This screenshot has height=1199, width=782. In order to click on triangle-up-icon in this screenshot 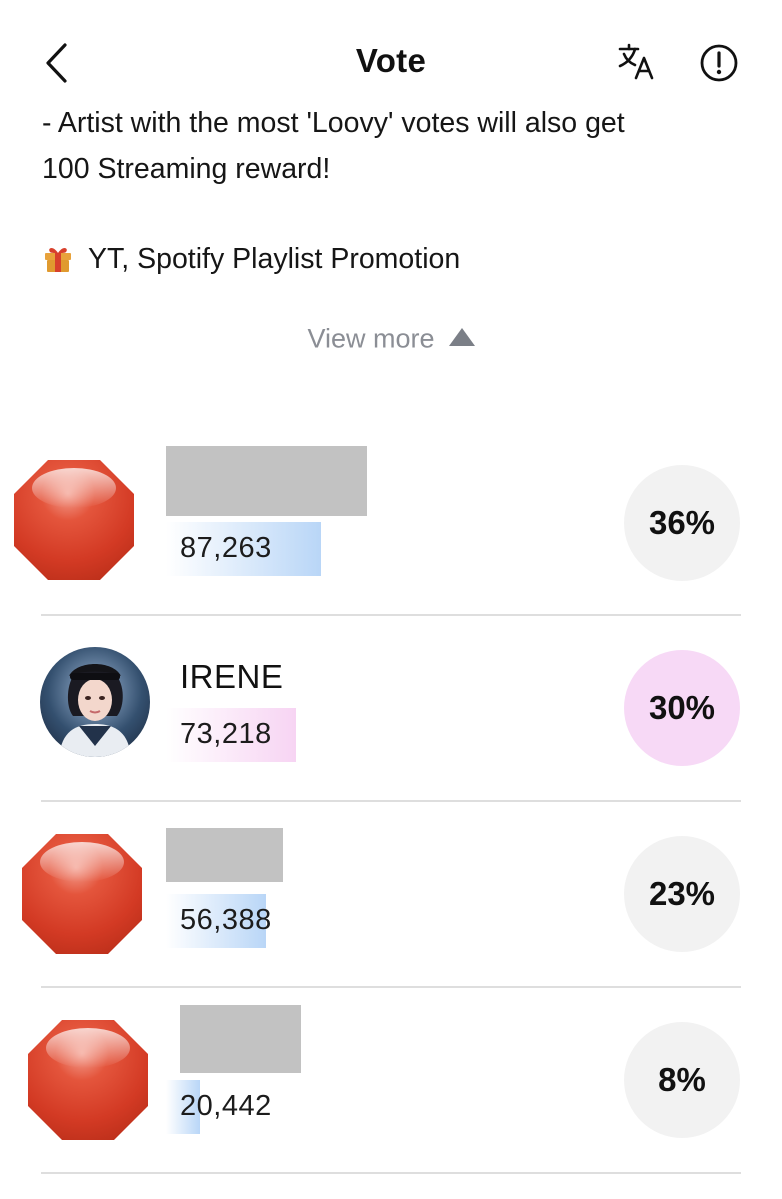, I will do `click(461, 336)`.